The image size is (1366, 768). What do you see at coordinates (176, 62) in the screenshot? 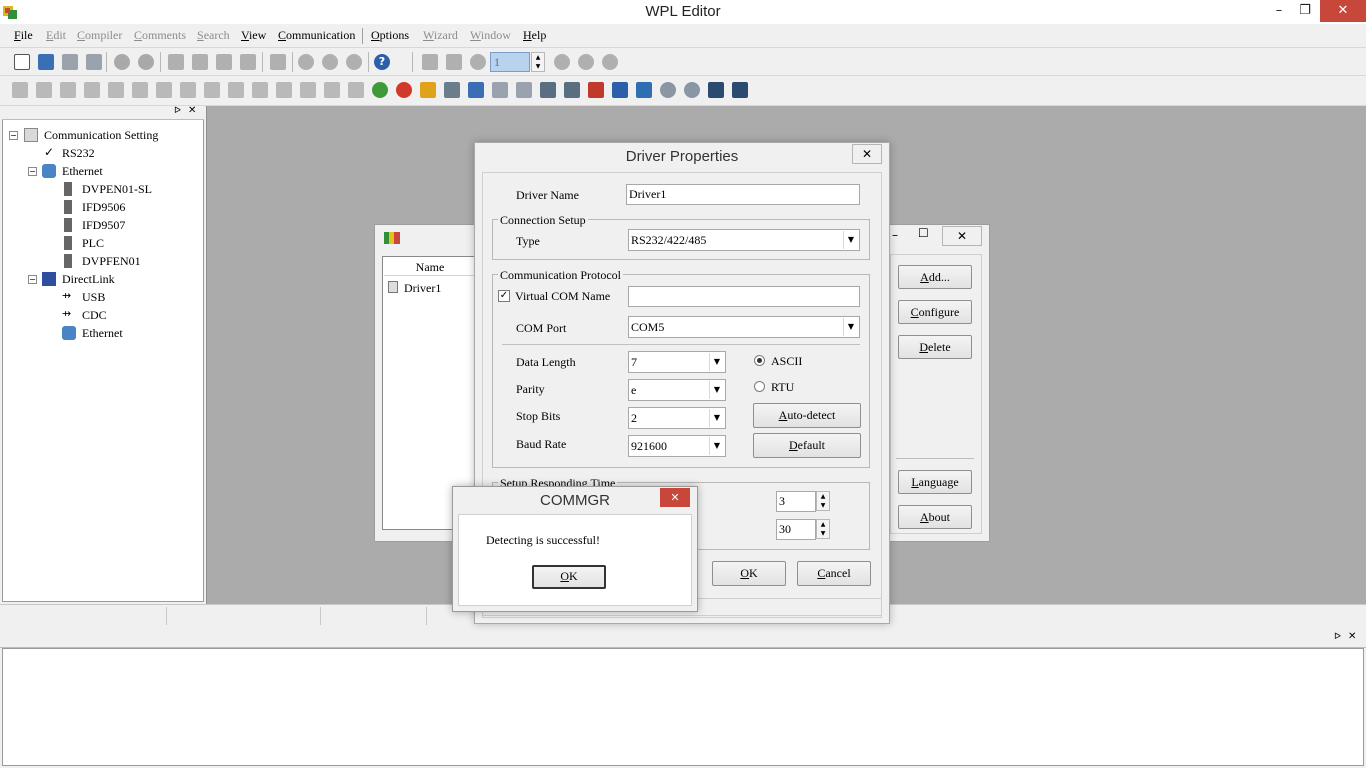
I see `cut-icon` at bounding box center [176, 62].